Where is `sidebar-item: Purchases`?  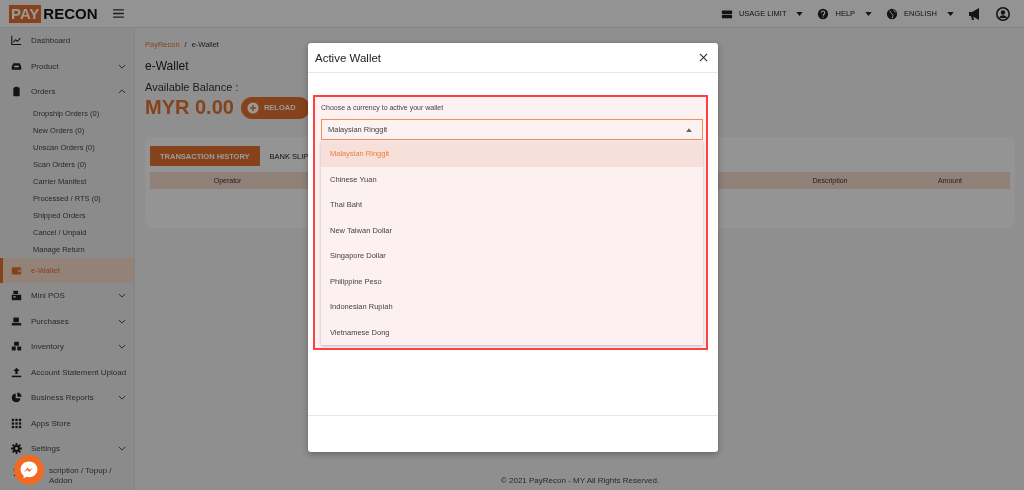
sidebar-item: Purchases is located at coordinates (67, 321).